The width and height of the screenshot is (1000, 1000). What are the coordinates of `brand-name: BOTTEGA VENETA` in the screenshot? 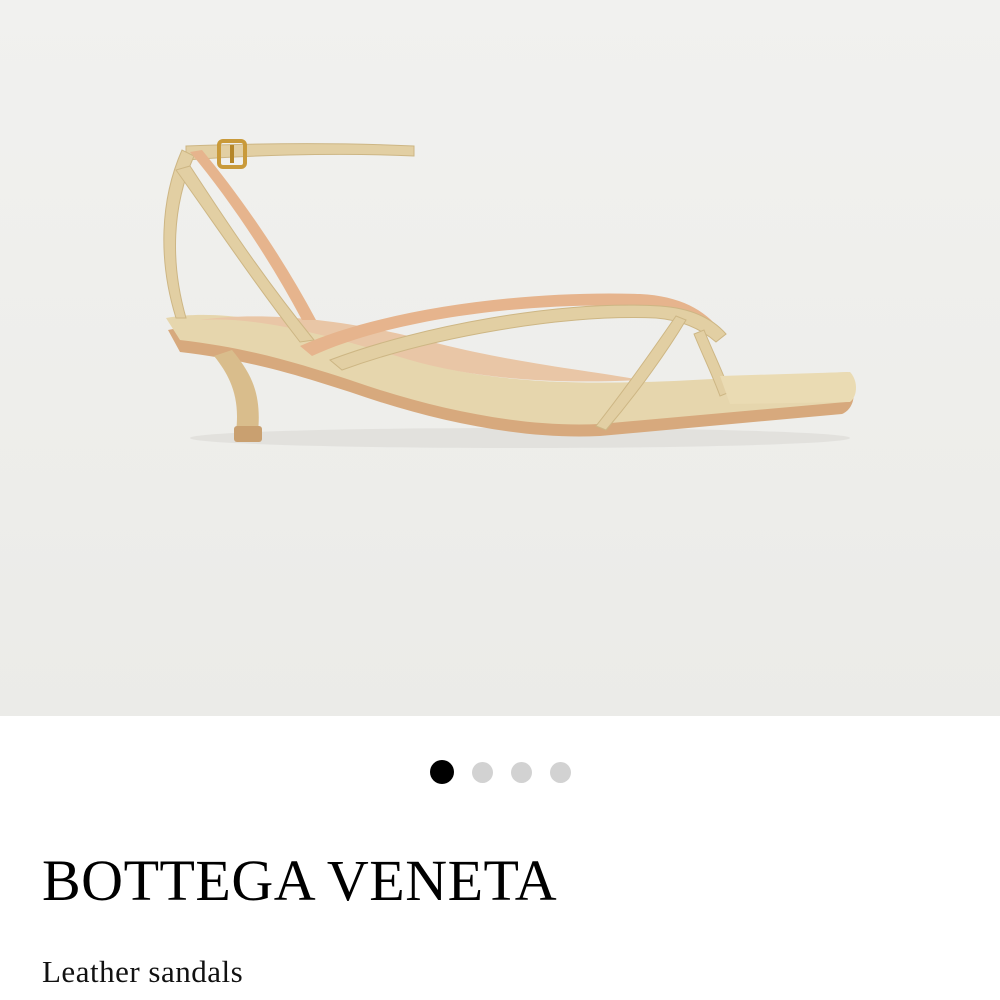 It's located at (299, 881).